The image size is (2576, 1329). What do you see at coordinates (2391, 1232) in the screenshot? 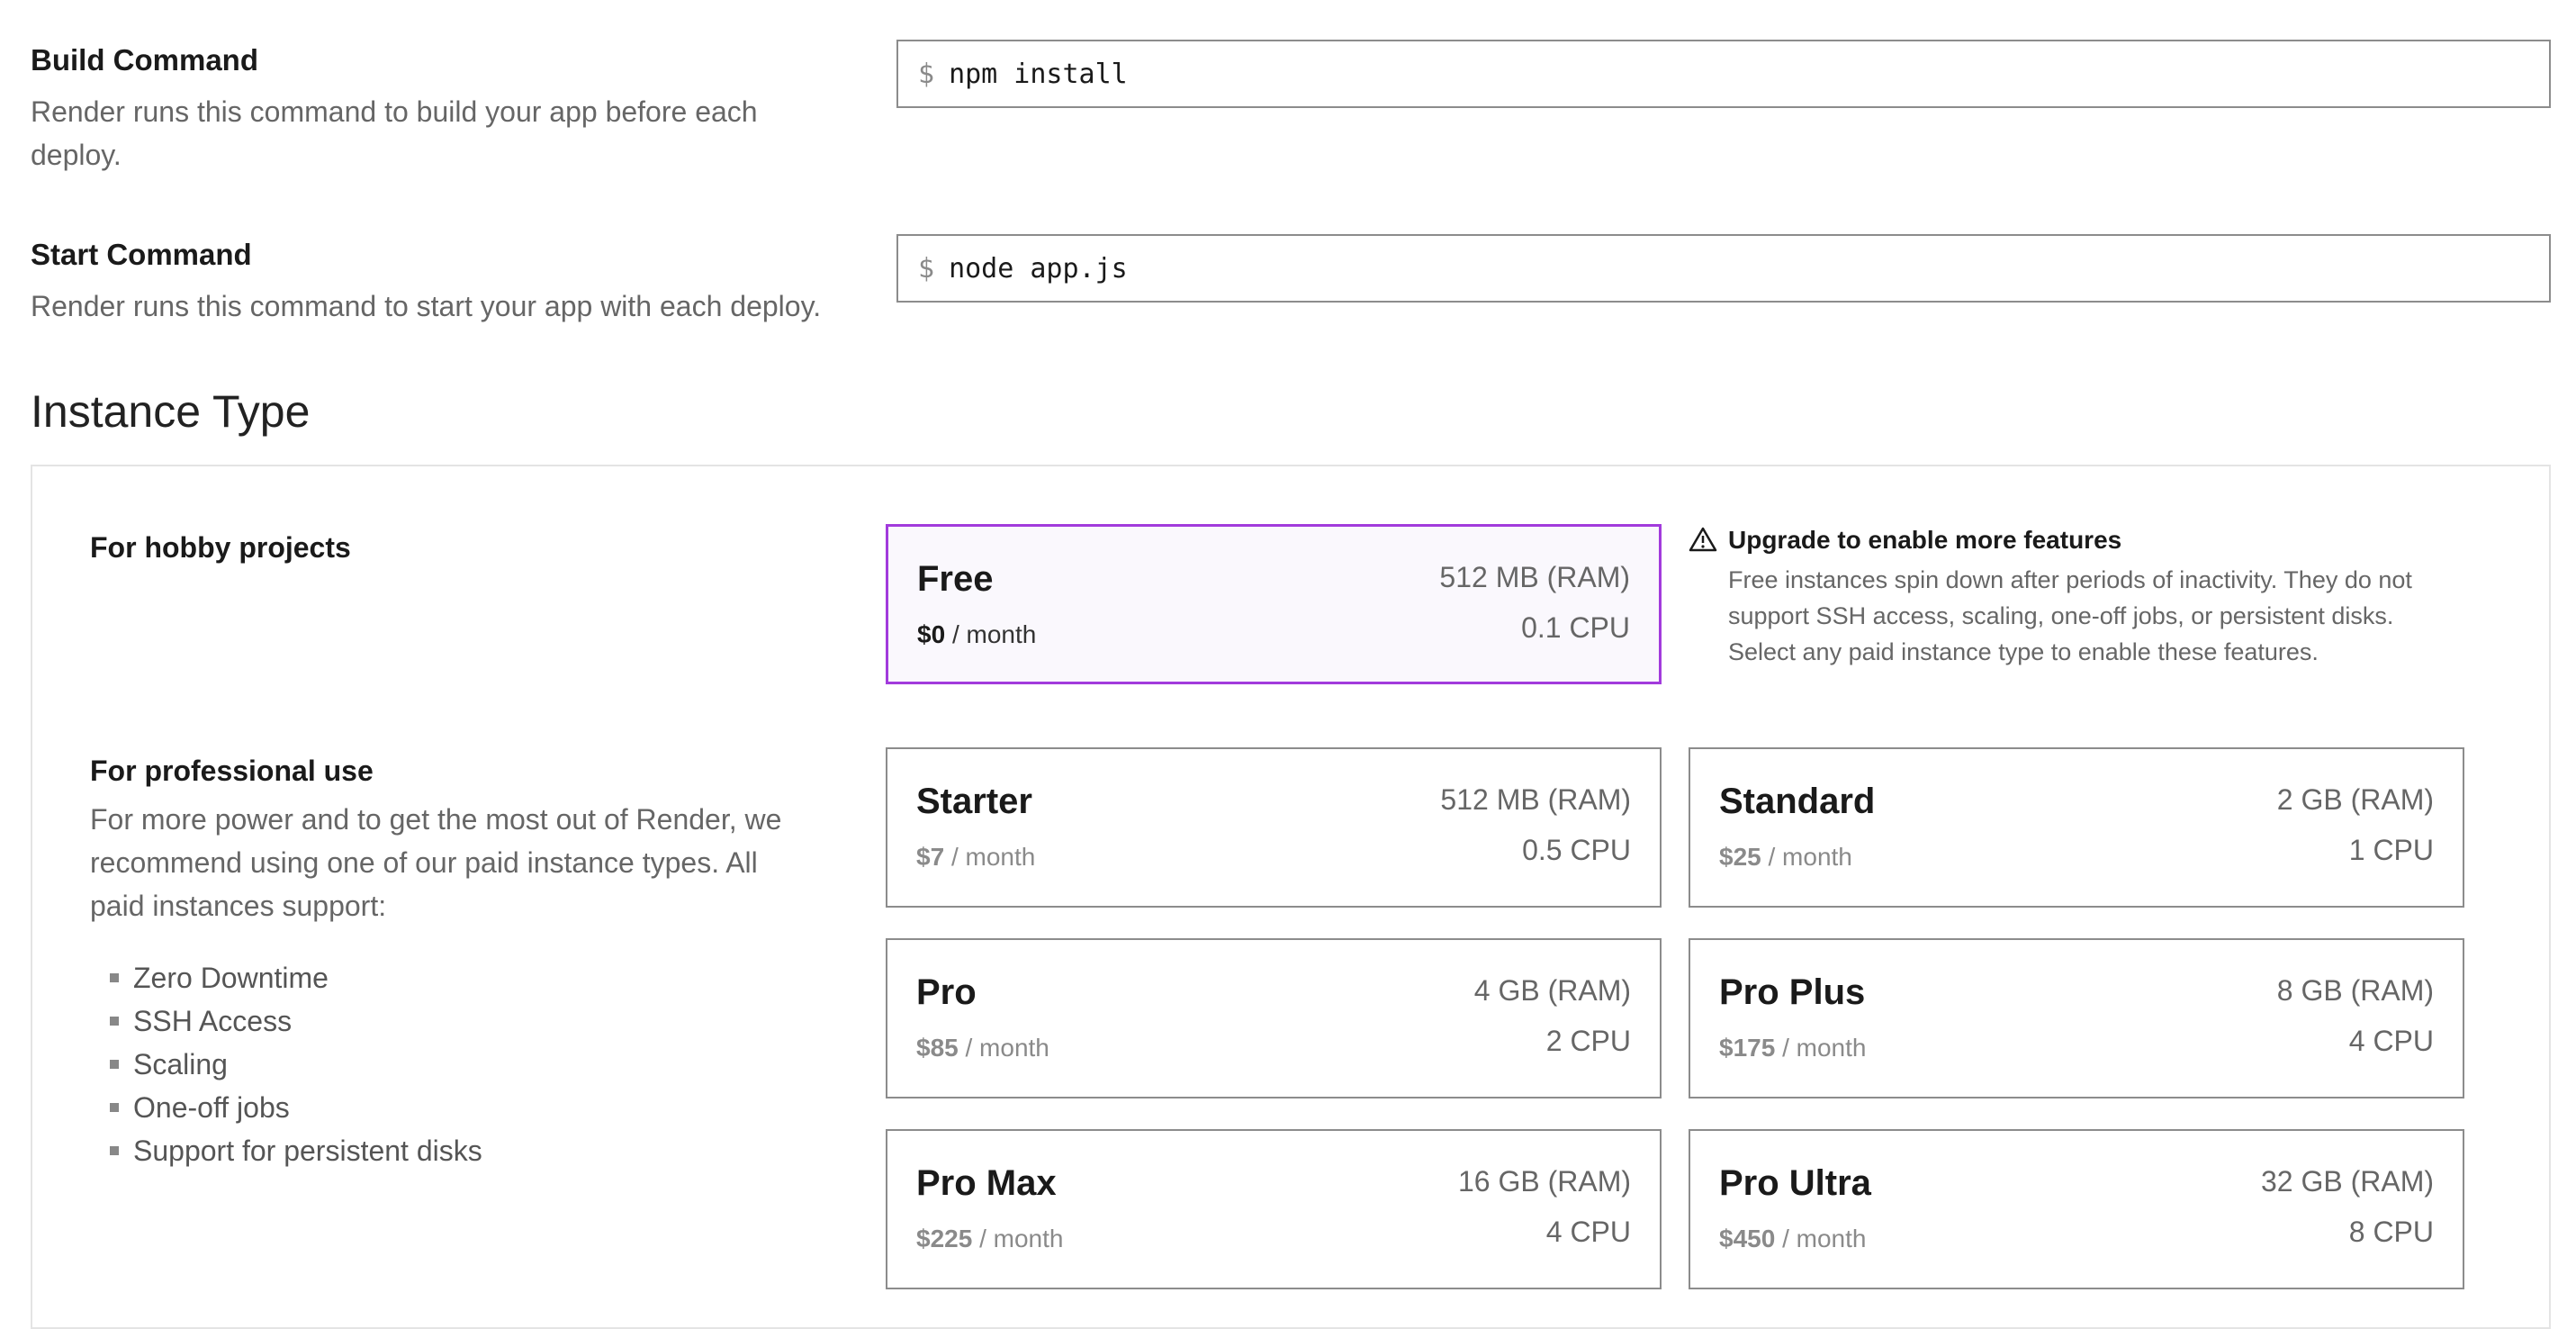
I see `plan-cpu: 8 CPU` at bounding box center [2391, 1232].